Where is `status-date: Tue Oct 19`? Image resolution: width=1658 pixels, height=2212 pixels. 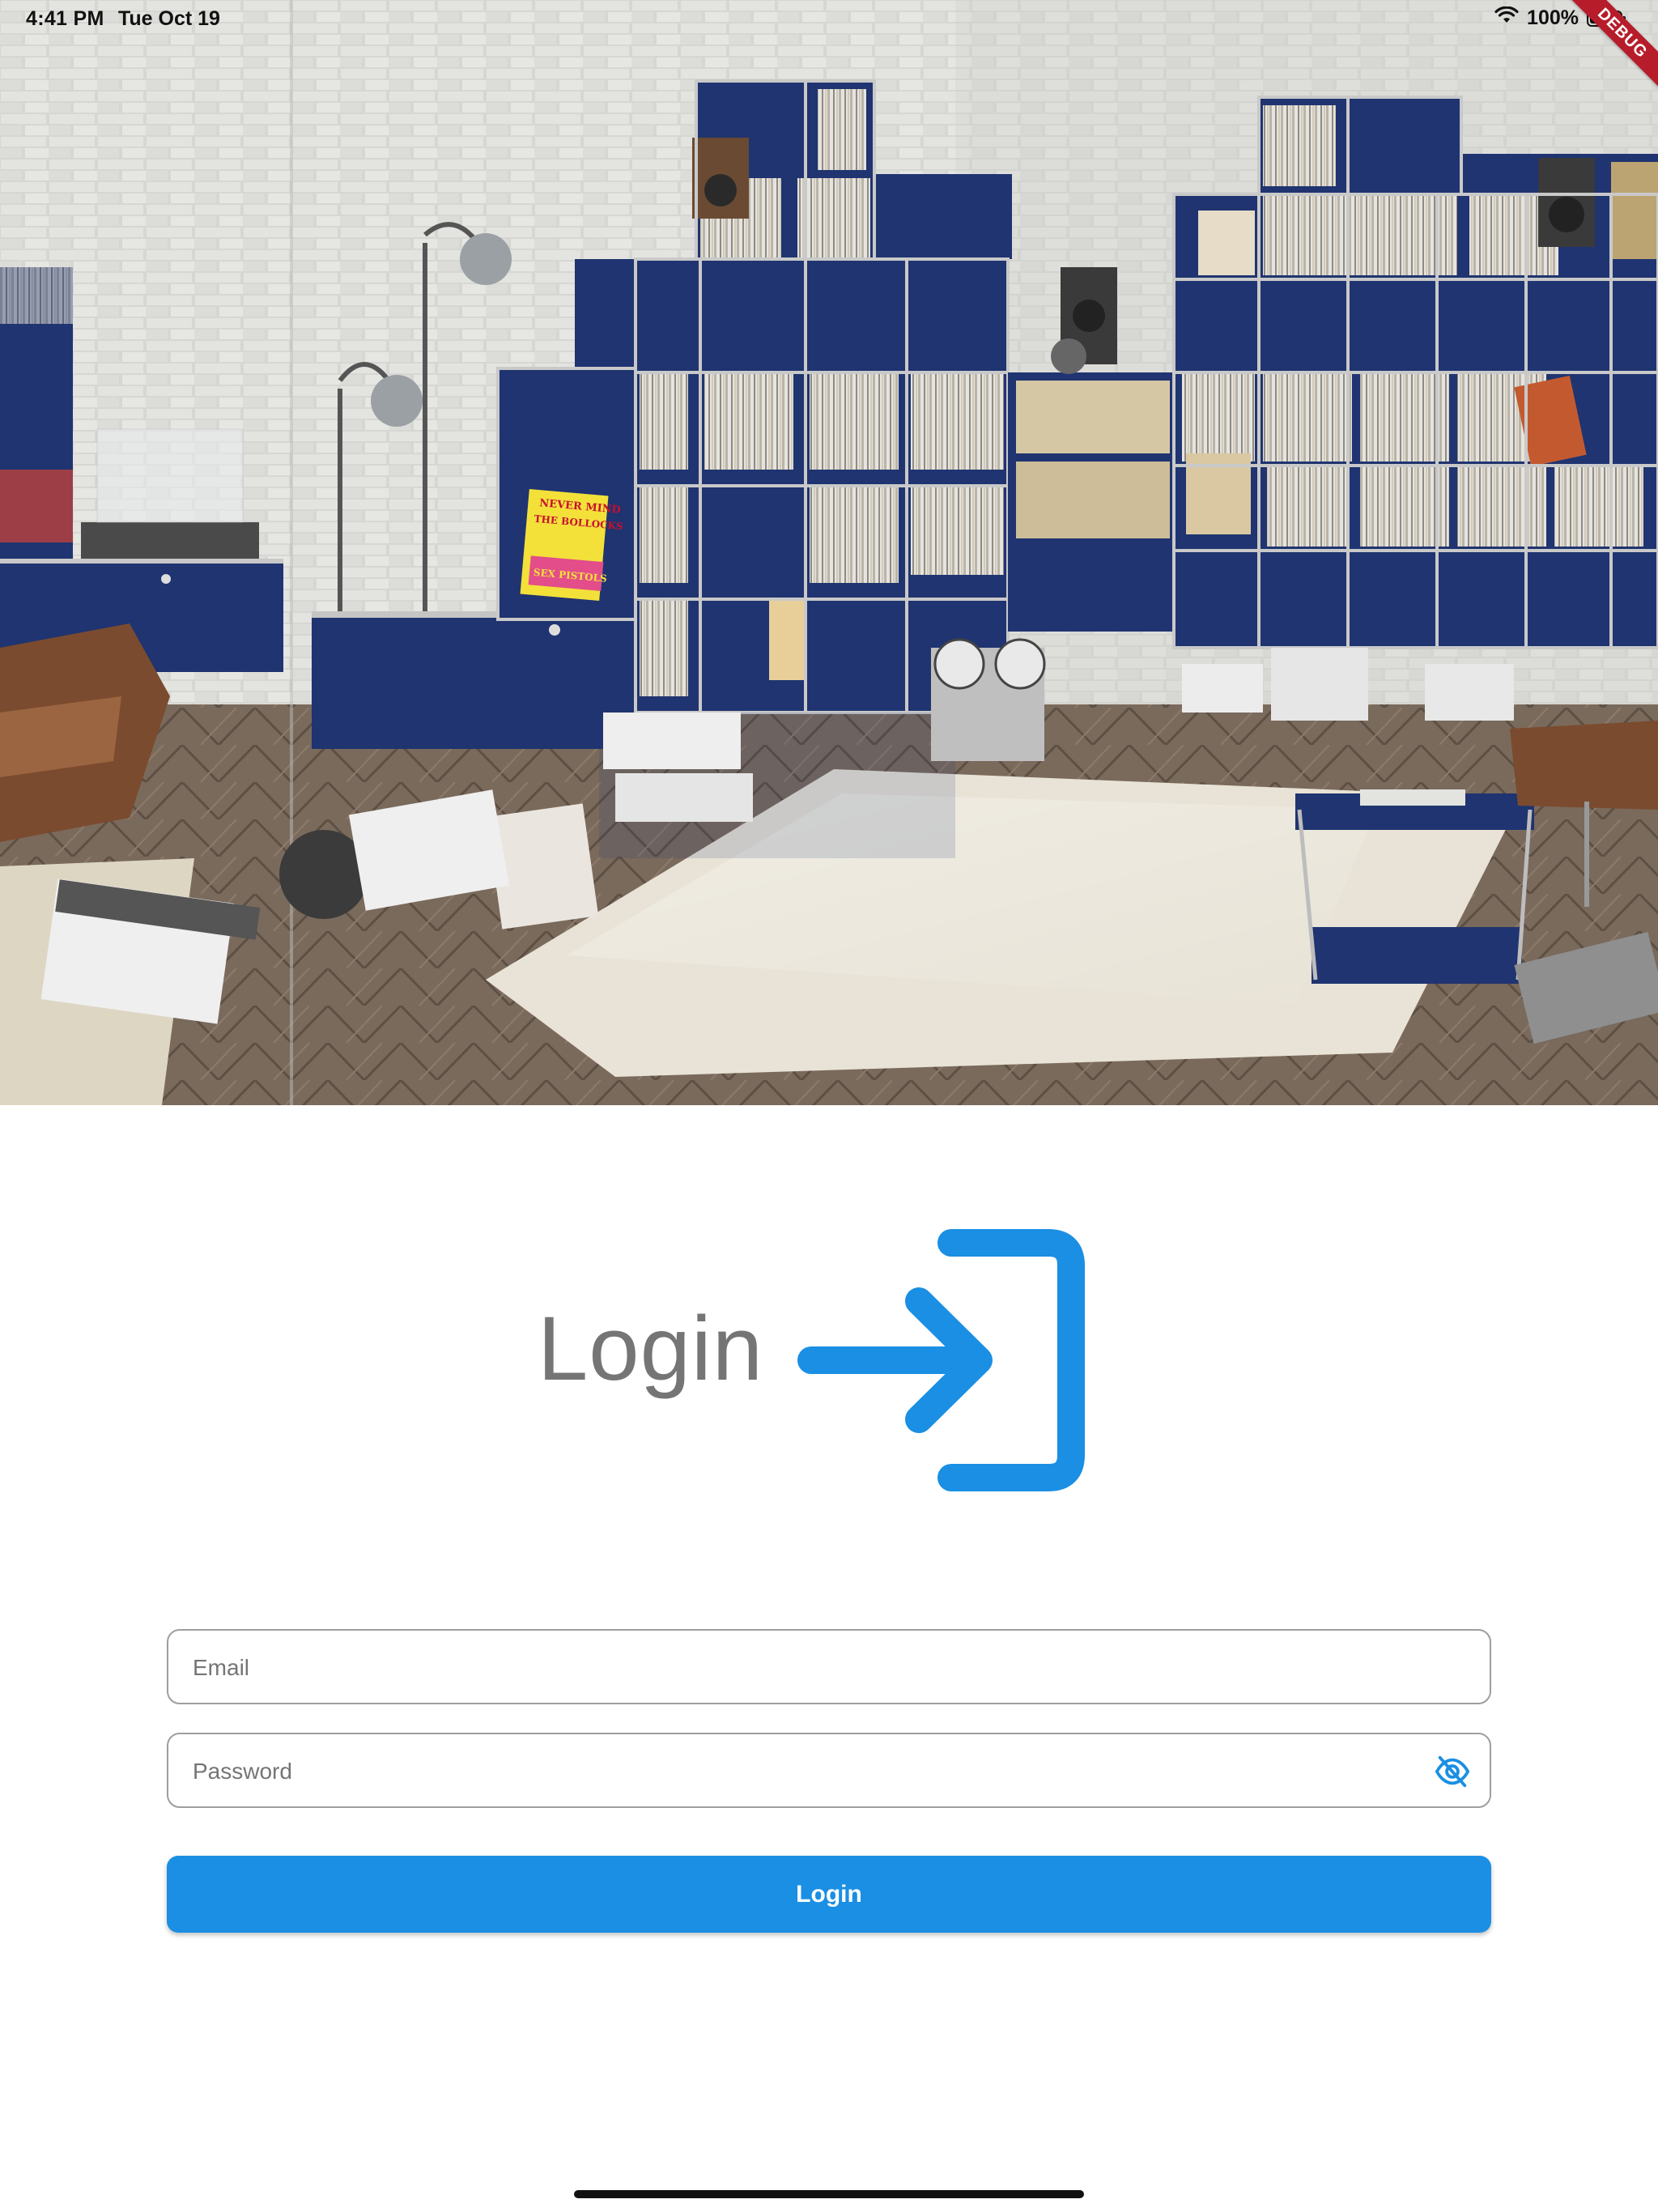 status-date: Tue Oct 19 is located at coordinates (169, 19).